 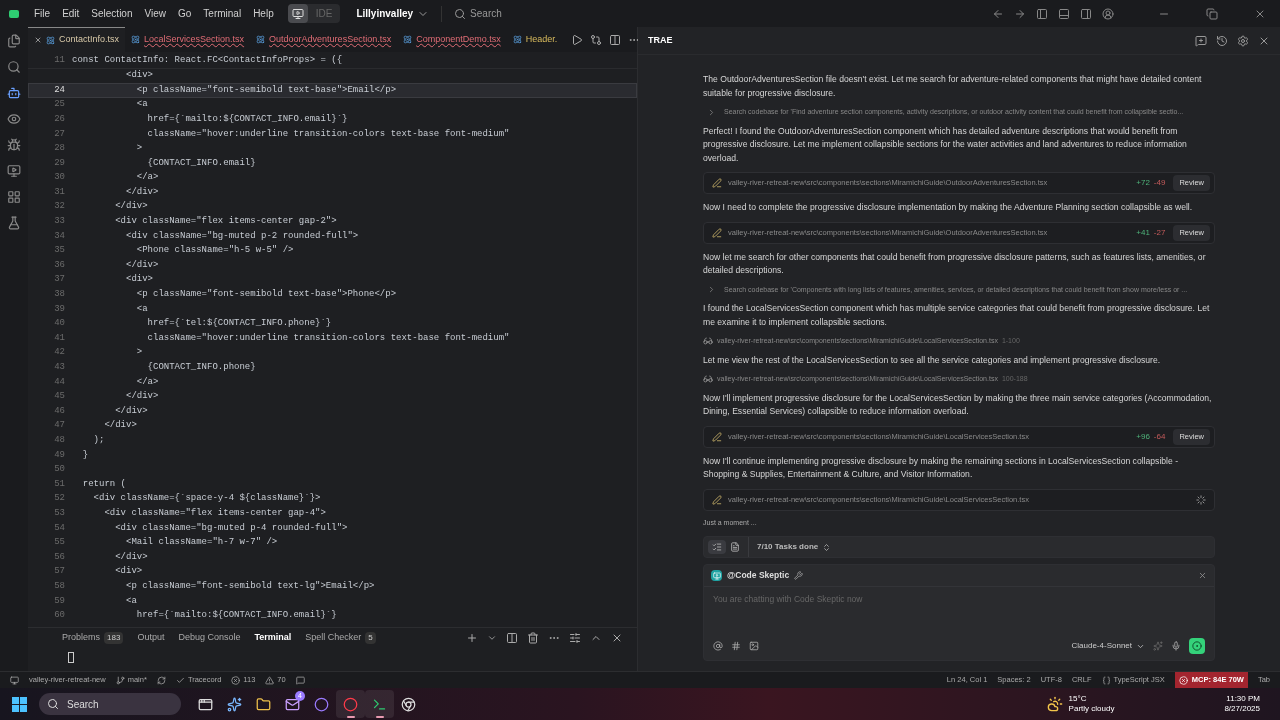 What do you see at coordinates (14, 145) in the screenshot?
I see `debug-icon` at bounding box center [14, 145].